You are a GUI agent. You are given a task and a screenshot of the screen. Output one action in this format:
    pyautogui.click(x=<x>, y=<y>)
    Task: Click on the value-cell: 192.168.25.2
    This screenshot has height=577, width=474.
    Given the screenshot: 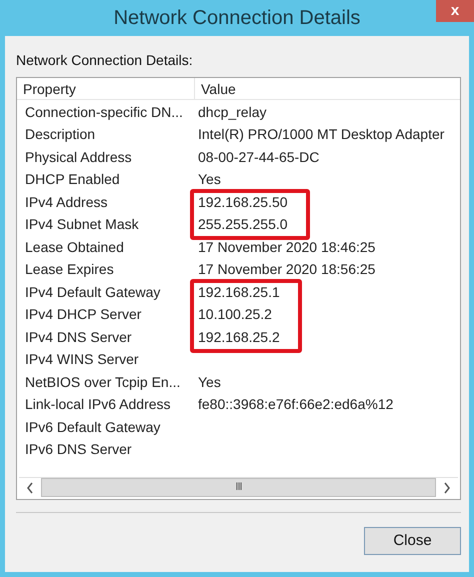 What is the action you would take?
    pyautogui.click(x=239, y=336)
    